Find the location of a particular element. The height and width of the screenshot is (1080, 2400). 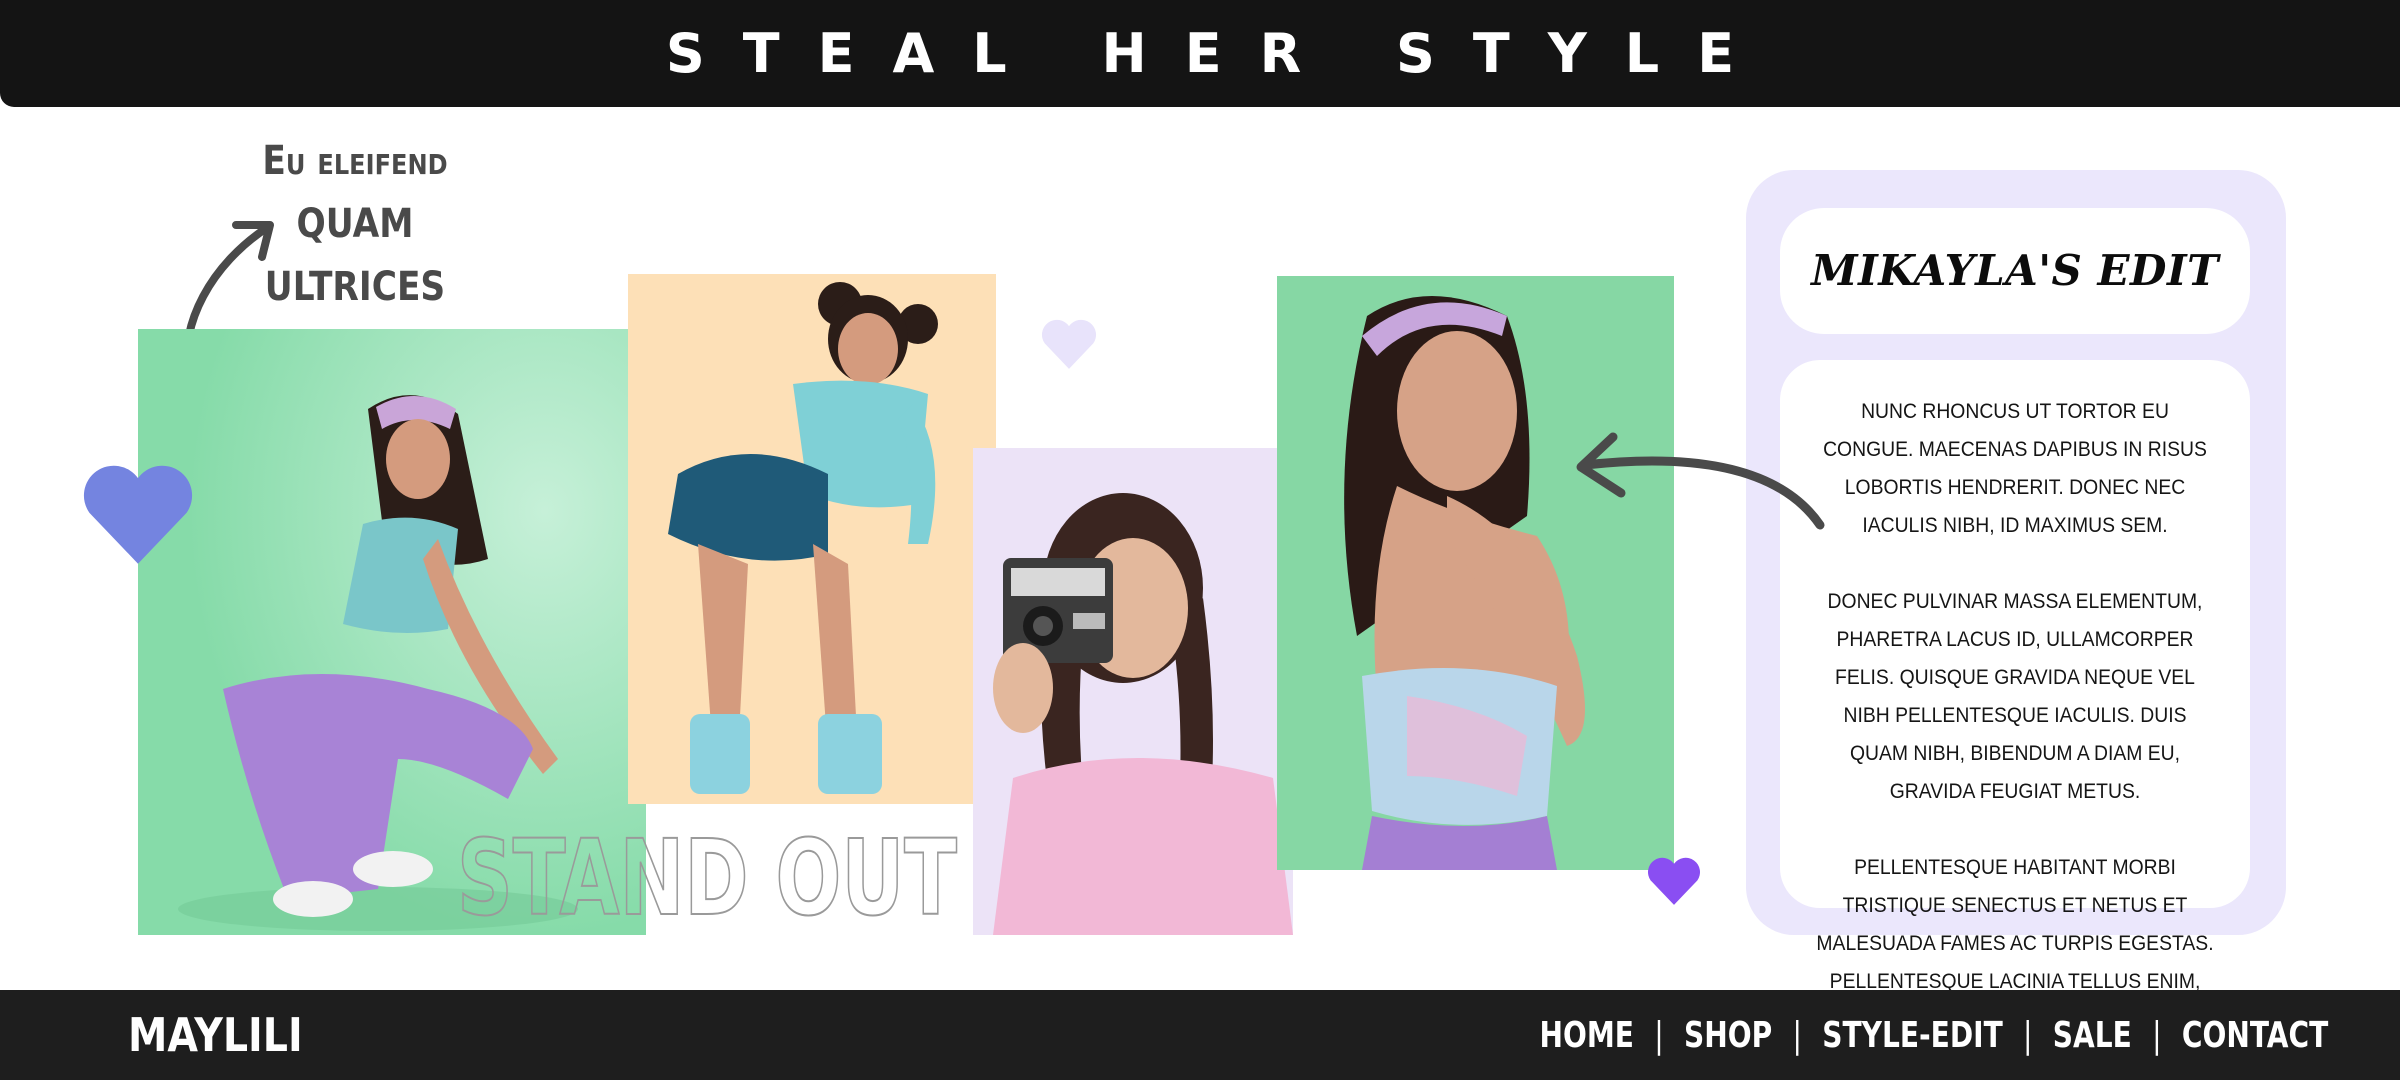

nav-contact: CONTACT is located at coordinates (2255, 1035).